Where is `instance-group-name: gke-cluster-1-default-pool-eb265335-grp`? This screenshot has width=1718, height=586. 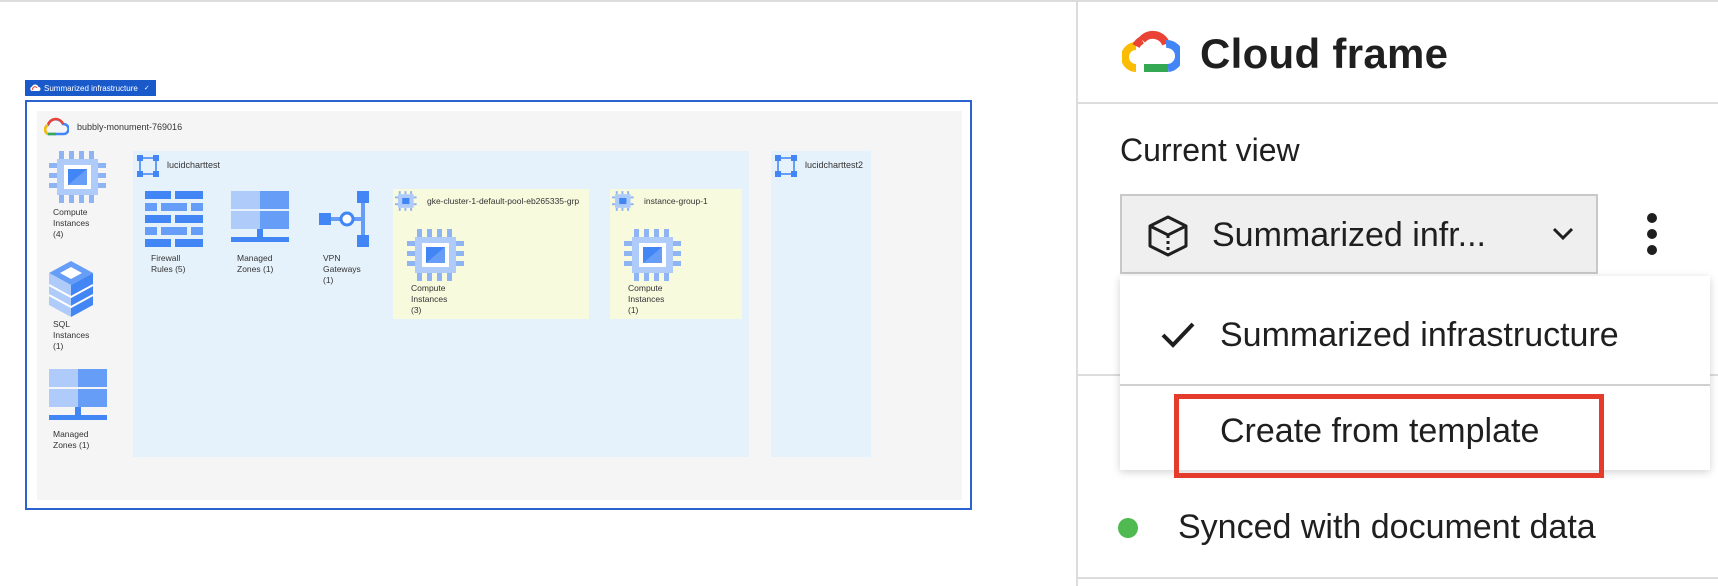 instance-group-name: gke-cluster-1-default-pool-eb265335-grp is located at coordinates (503, 201).